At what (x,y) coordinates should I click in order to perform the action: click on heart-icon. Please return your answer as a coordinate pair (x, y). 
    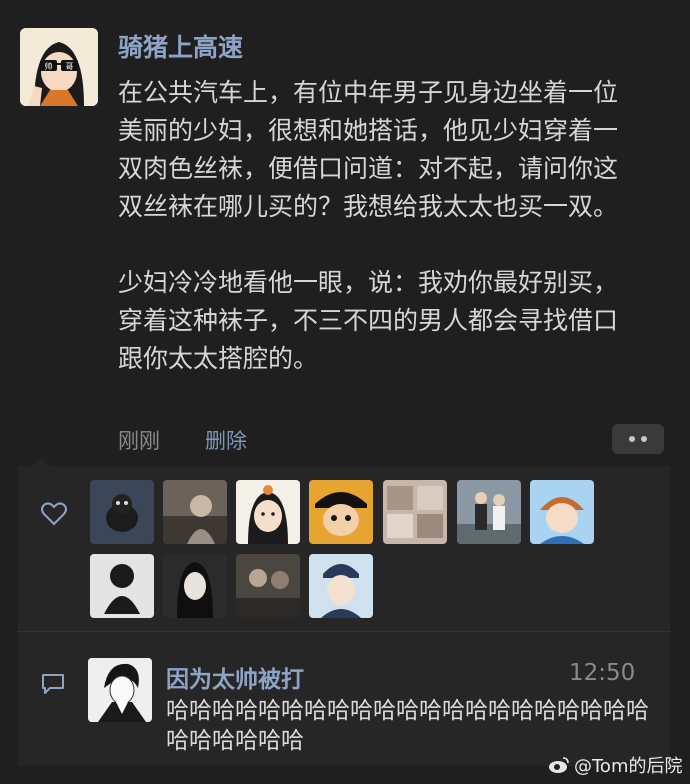
    Looking at the image, I should click on (54, 514).